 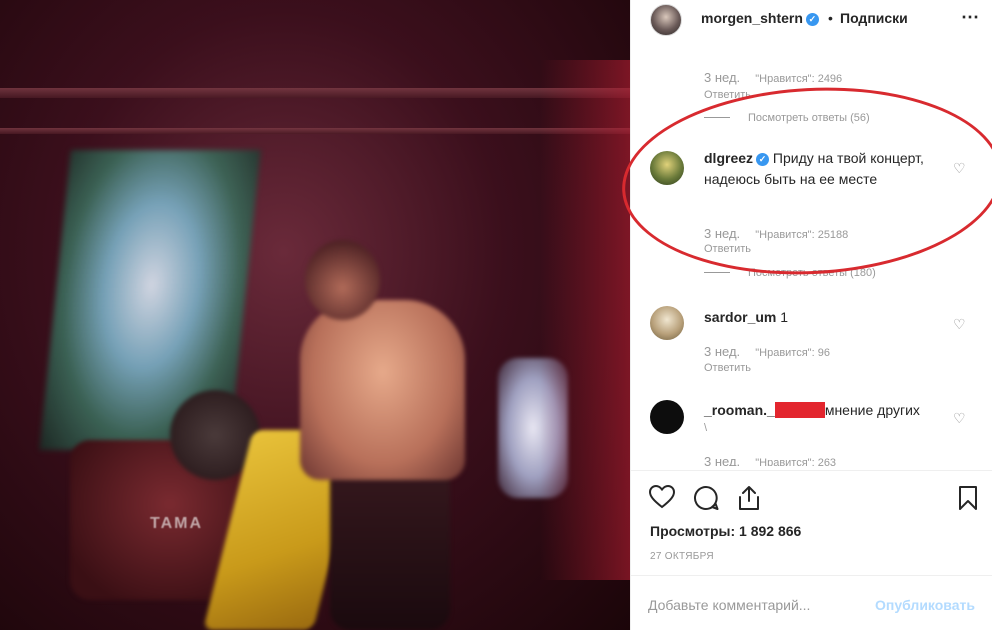 What do you see at coordinates (872, 410) in the screenshot?
I see `comment-text: мнение других` at bounding box center [872, 410].